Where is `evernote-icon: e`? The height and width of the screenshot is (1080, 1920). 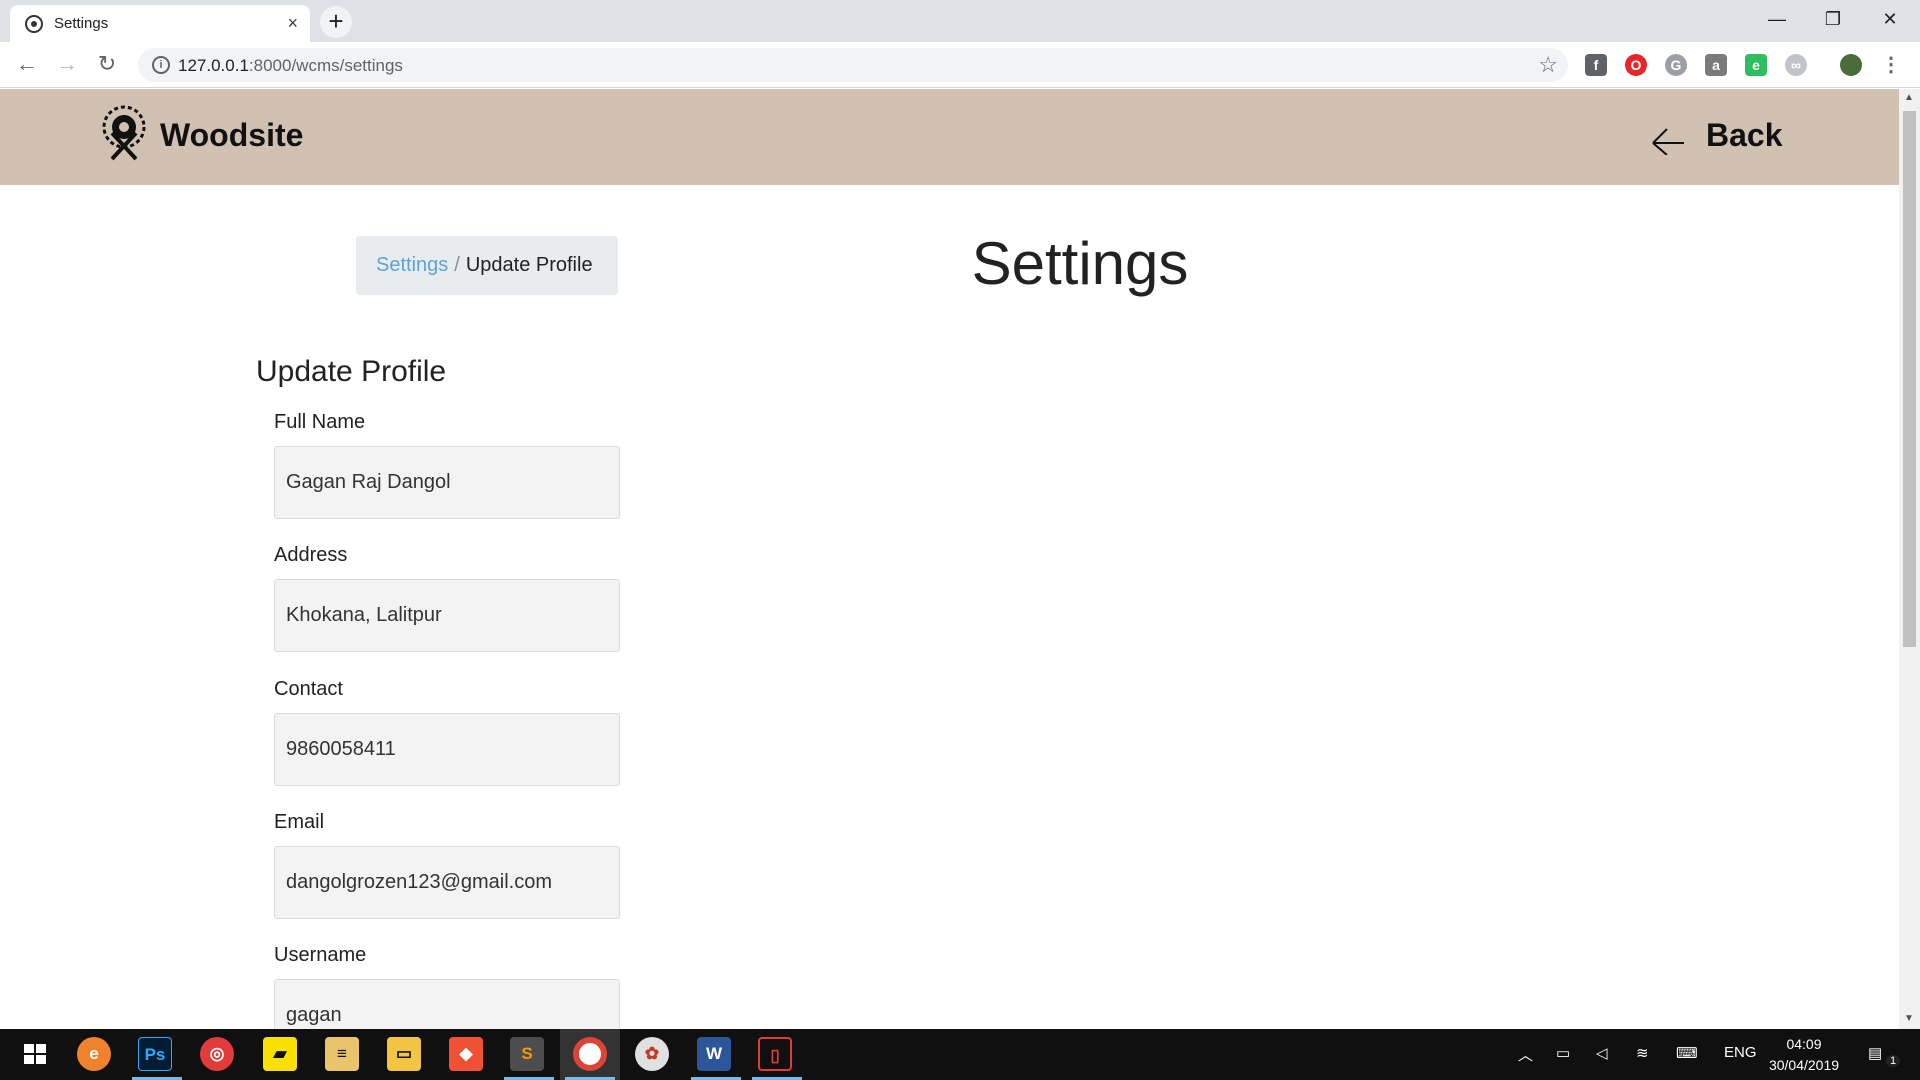 evernote-icon: e is located at coordinates (1756, 65).